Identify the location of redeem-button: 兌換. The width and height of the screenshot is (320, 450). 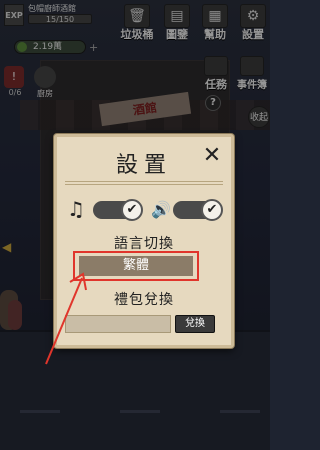
(195, 324).